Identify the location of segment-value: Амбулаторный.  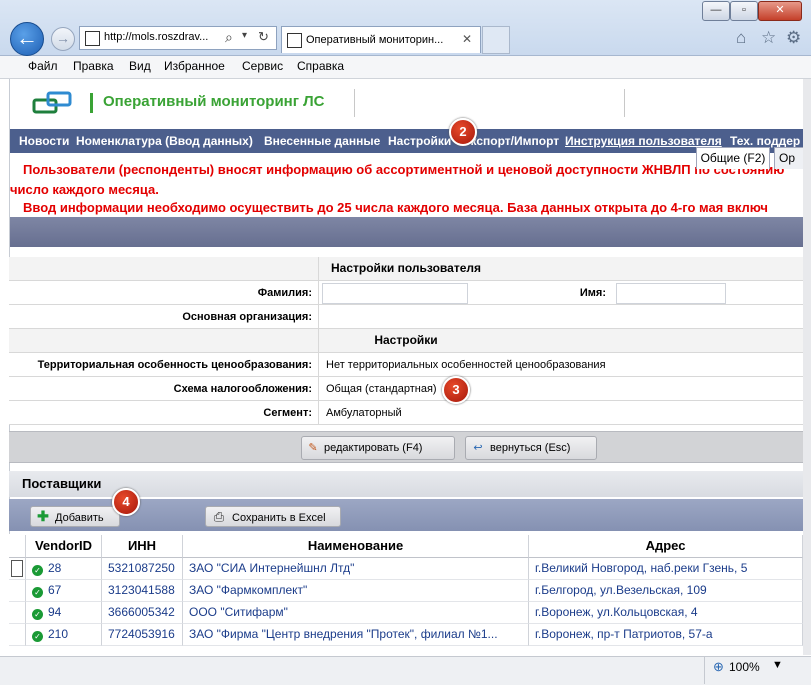
(364, 413).